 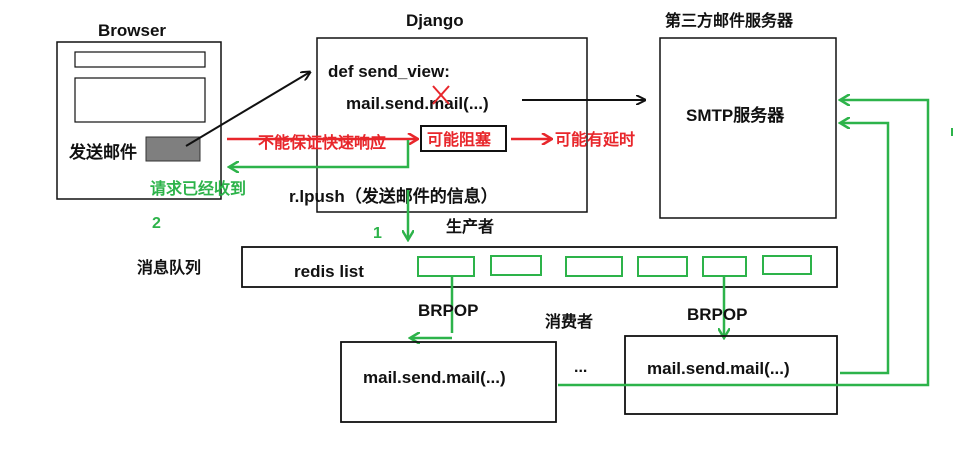 What do you see at coordinates (434, 377) in the screenshot?
I see `worker-left-label: mail.send.mail(...)` at bounding box center [434, 377].